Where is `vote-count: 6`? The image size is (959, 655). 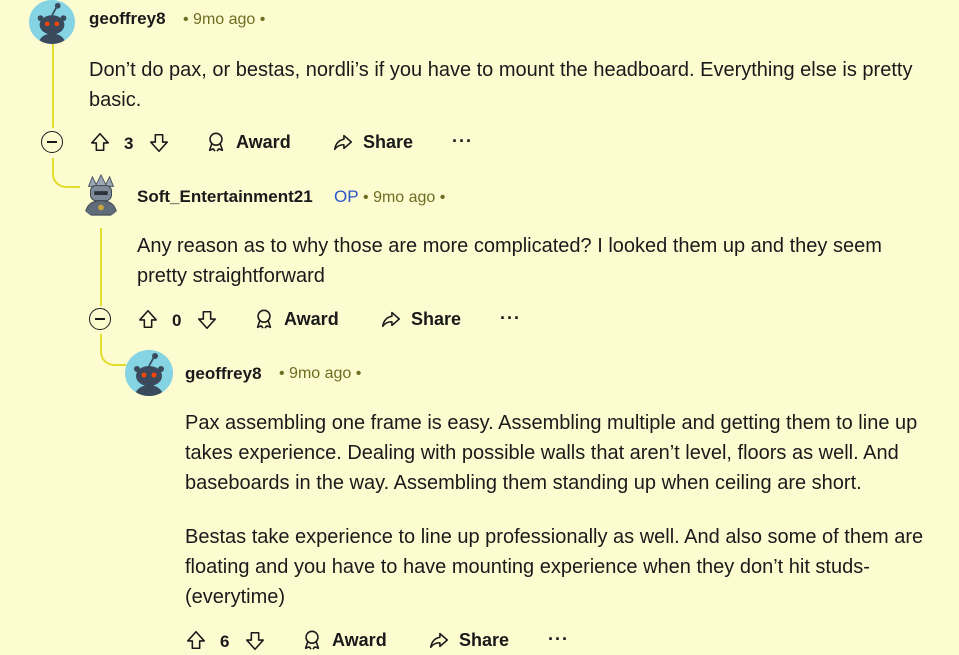
vote-count: 6 is located at coordinates (225, 641).